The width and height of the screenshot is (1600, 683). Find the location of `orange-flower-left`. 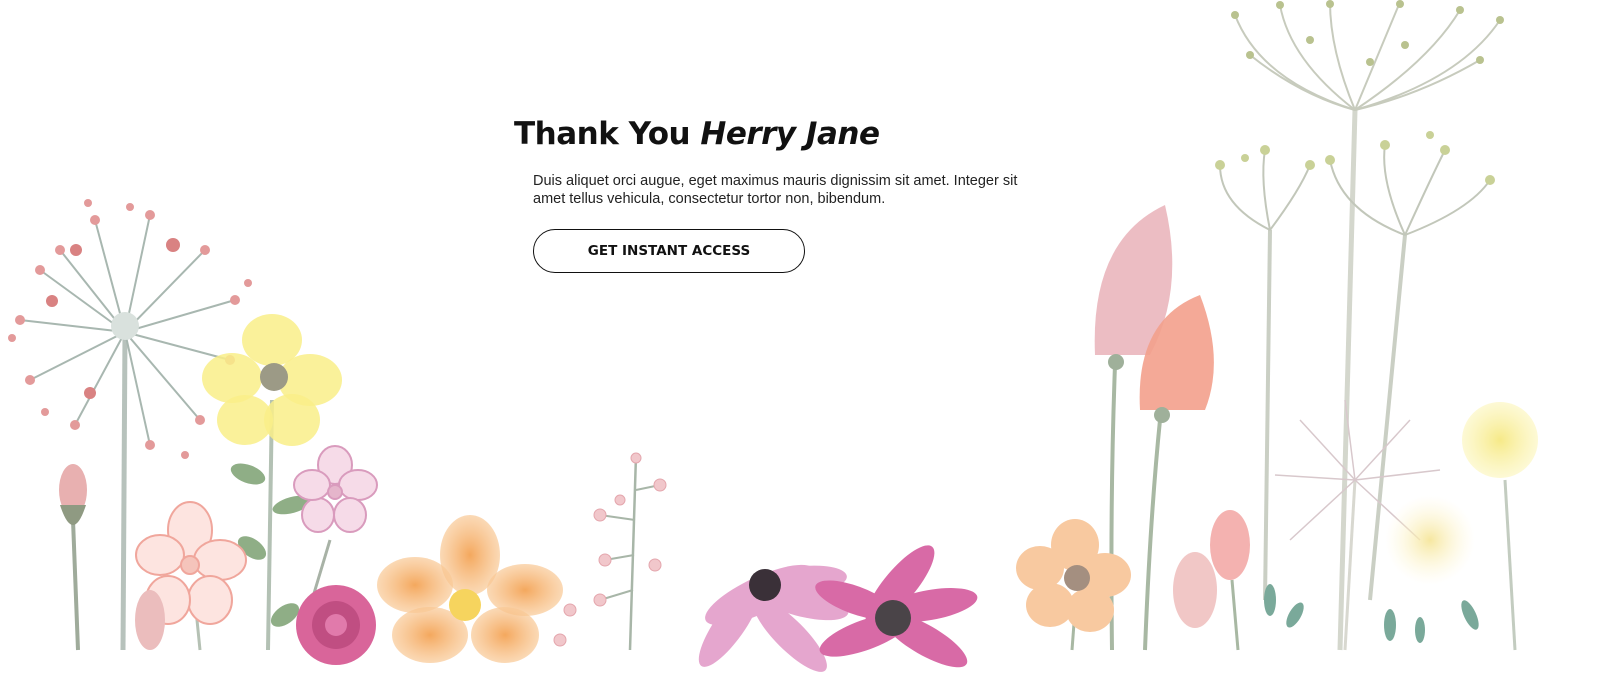

orange-flower-left is located at coordinates (470, 589).